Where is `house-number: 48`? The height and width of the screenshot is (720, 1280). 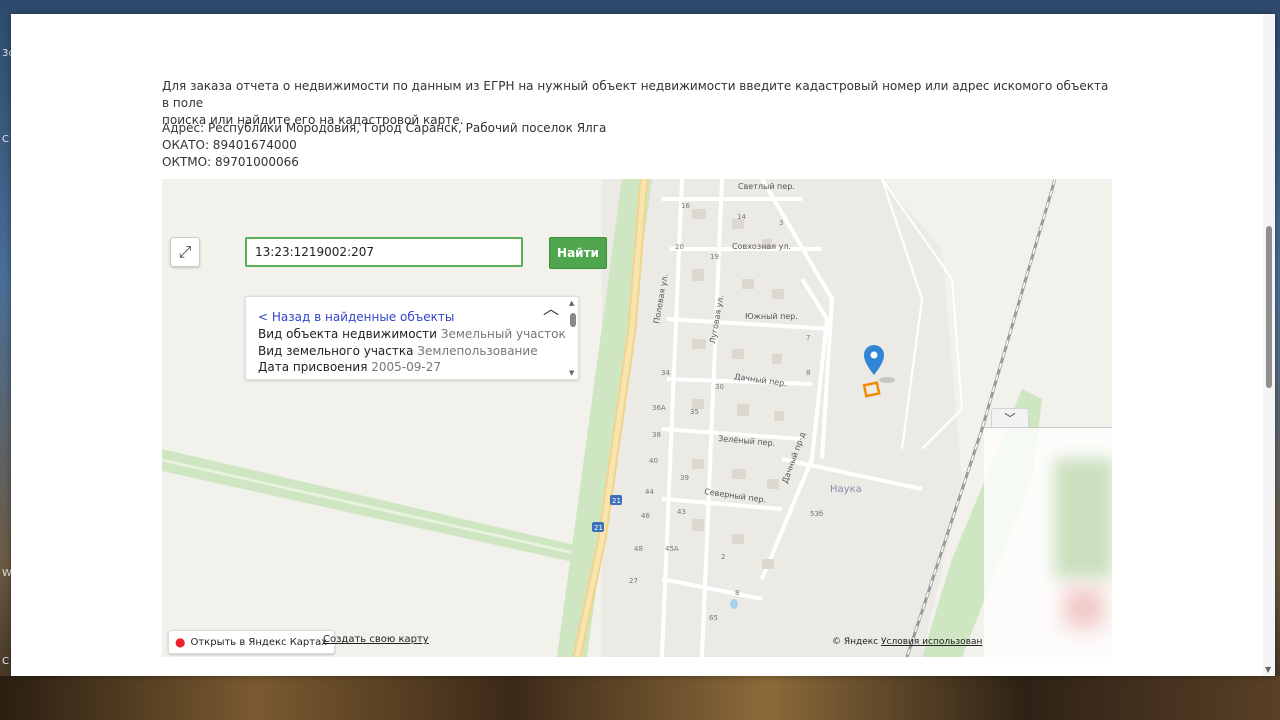
house-number: 48 is located at coordinates (638, 549).